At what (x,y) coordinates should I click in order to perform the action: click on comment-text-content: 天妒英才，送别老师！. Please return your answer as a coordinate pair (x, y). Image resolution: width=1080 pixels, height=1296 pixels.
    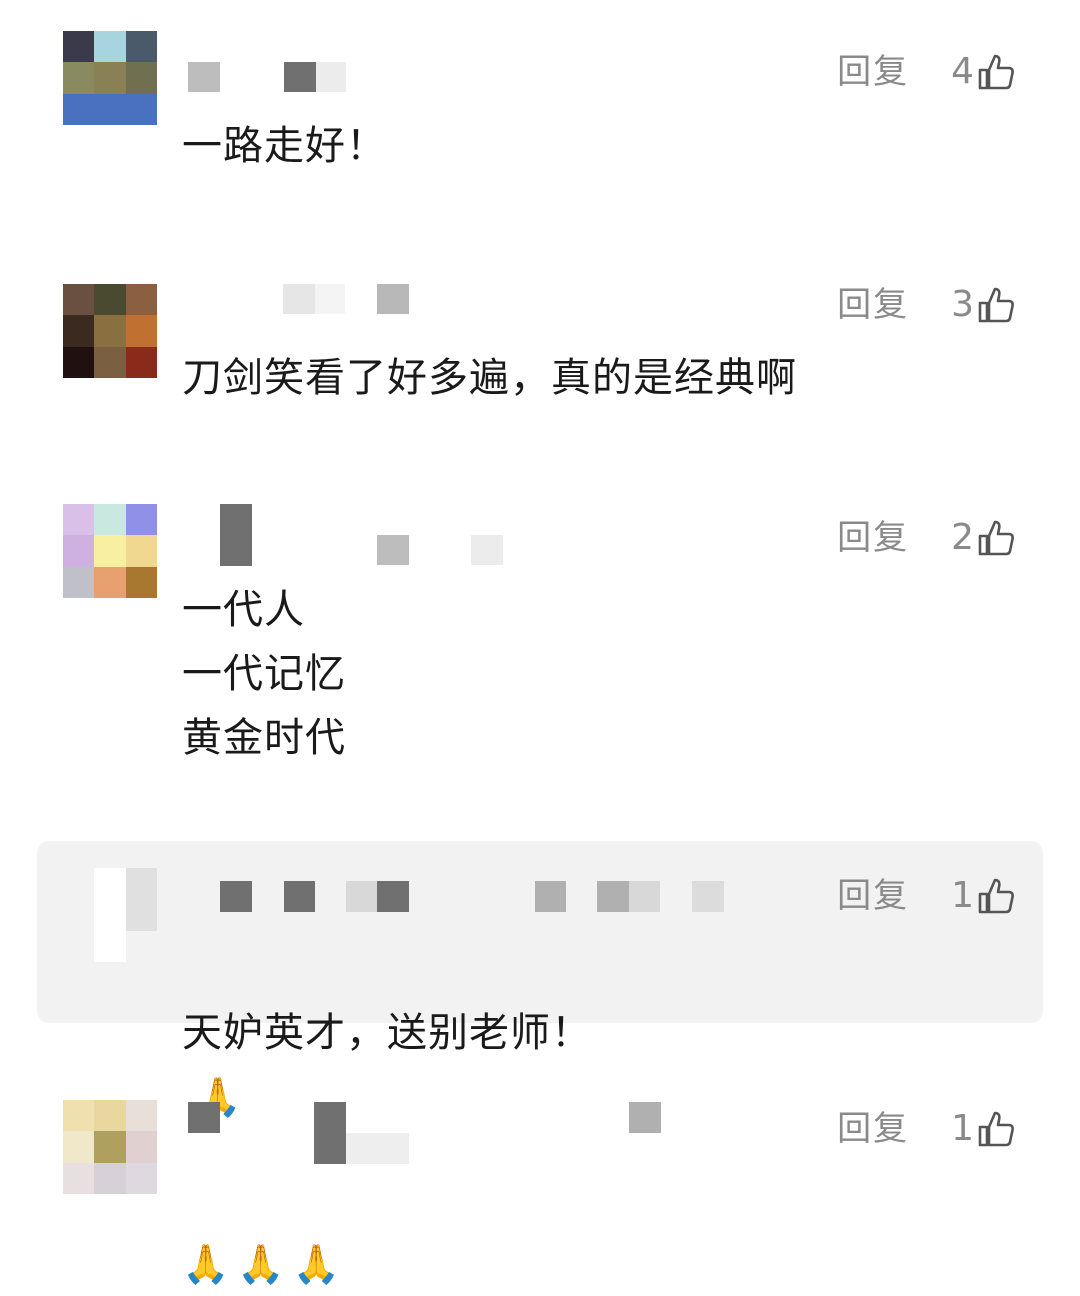
    Looking at the image, I should click on (387, 1033).